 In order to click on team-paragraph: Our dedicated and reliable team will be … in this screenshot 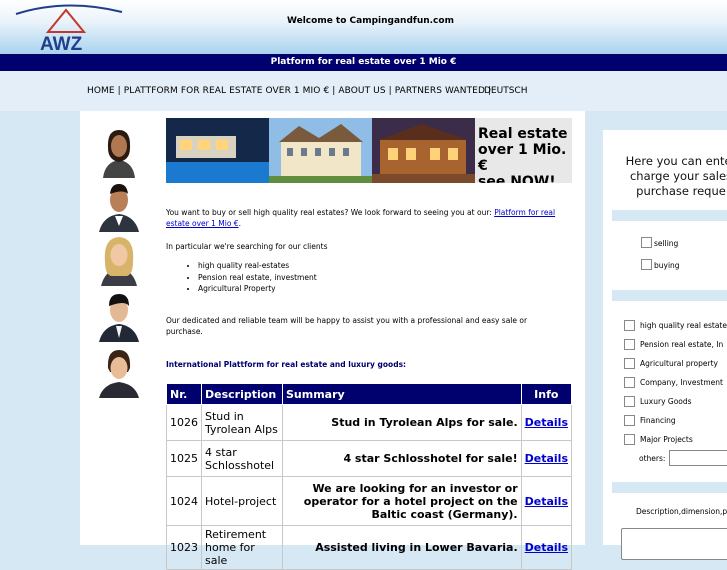, I will do `click(347, 326)`.